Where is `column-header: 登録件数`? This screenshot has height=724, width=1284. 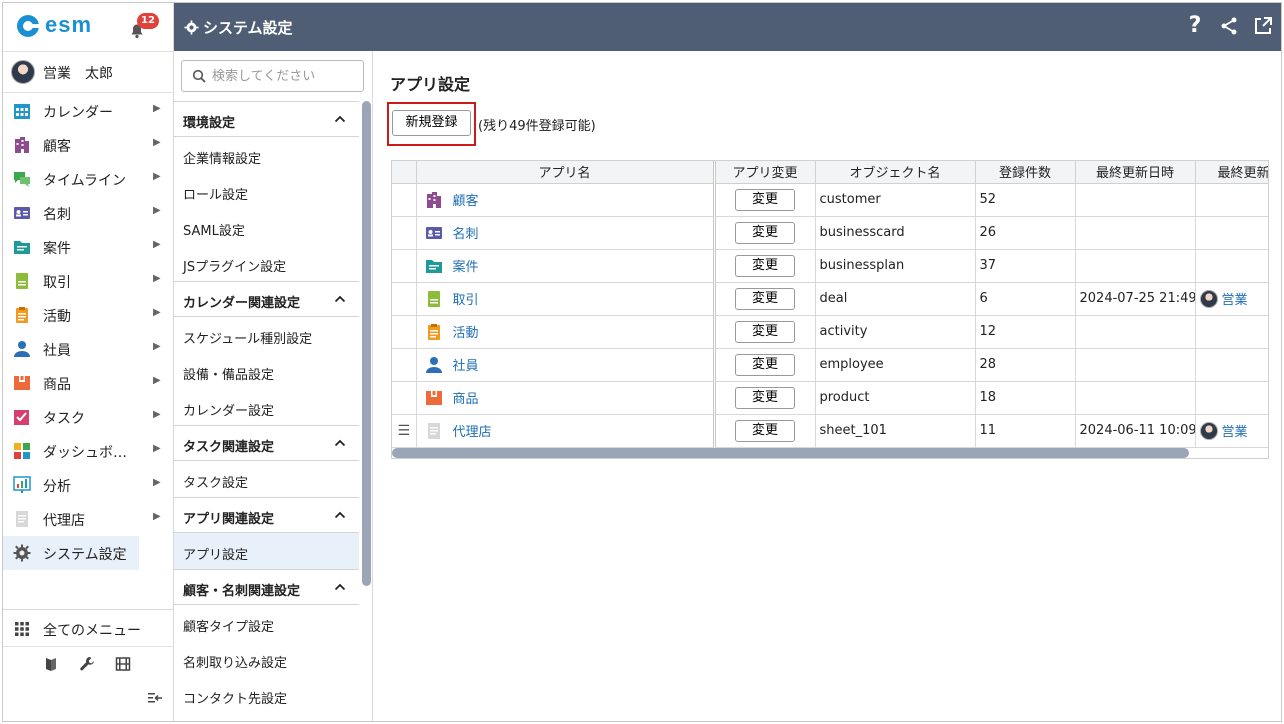
column-header: 登録件数 is located at coordinates (1025, 172).